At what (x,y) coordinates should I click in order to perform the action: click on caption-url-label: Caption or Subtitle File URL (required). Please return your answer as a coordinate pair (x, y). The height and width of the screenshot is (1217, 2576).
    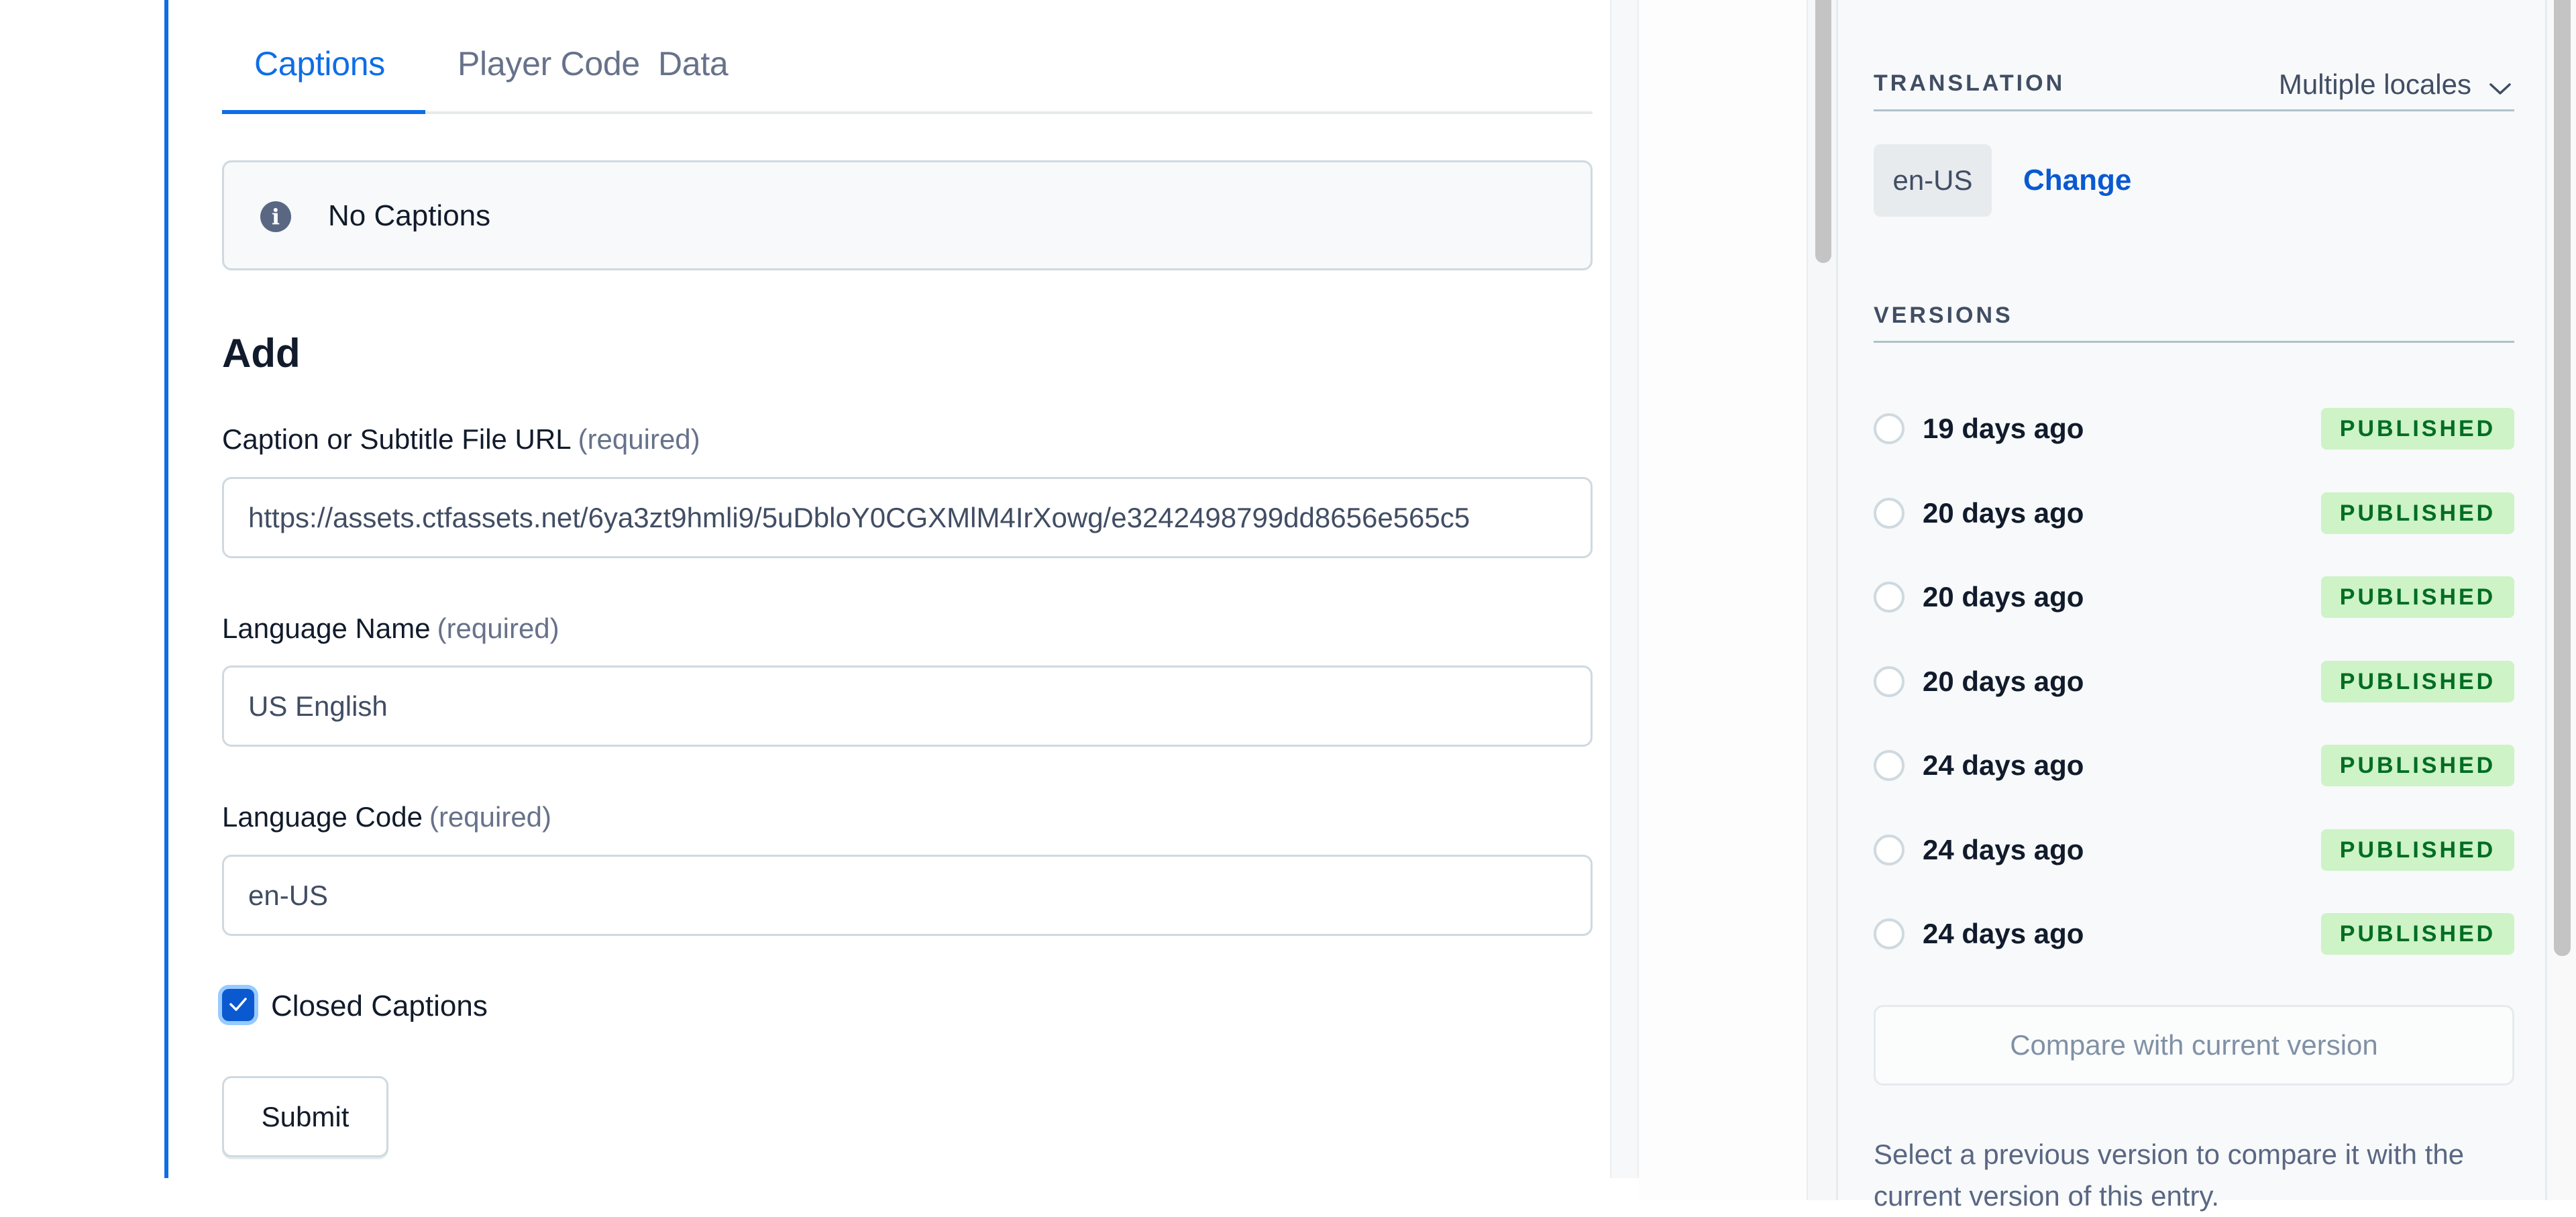
    Looking at the image, I should click on (461, 439).